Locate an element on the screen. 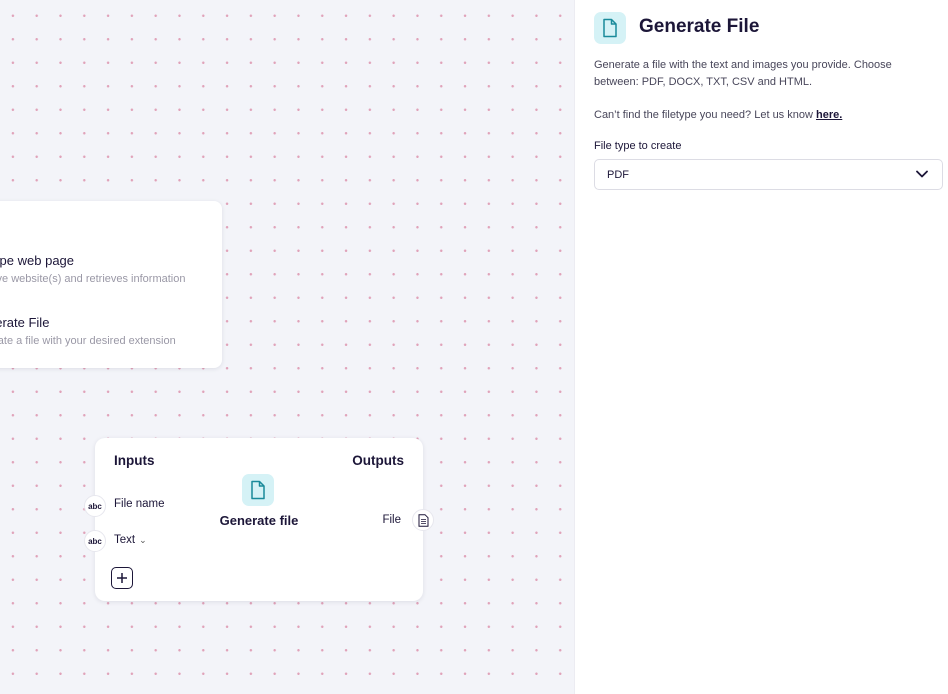 This screenshot has height=694, width=948. menu-item-title: rape web page is located at coordinates (37, 260).